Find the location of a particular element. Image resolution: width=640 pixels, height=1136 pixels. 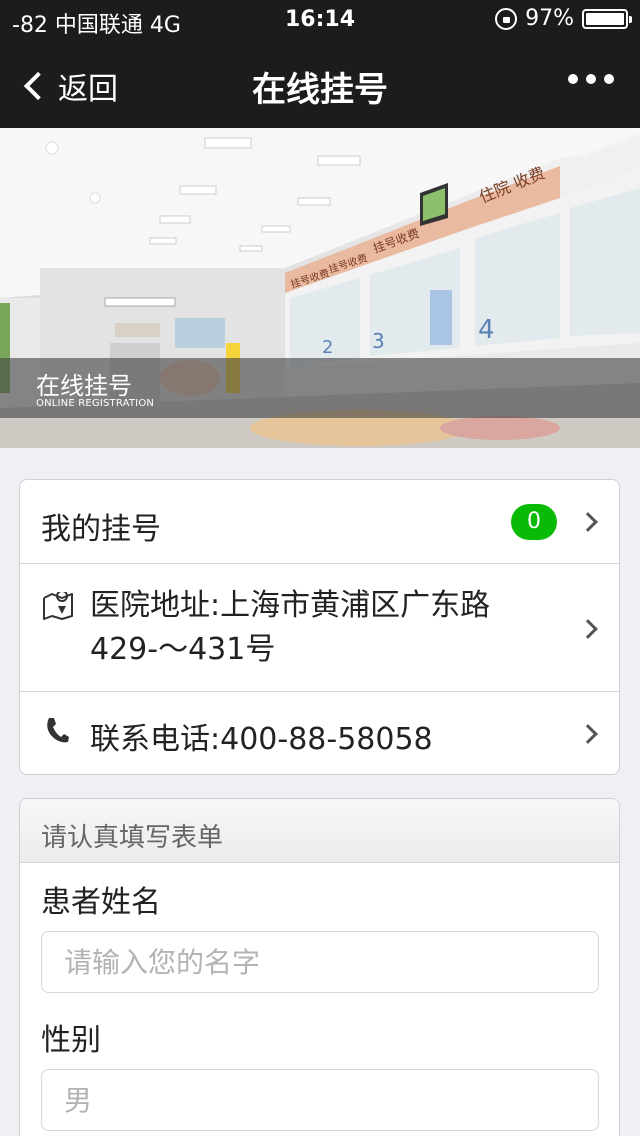

hospital-address: 医院地址:上海市黄浦区广东路429-～431号 is located at coordinates (290, 627).